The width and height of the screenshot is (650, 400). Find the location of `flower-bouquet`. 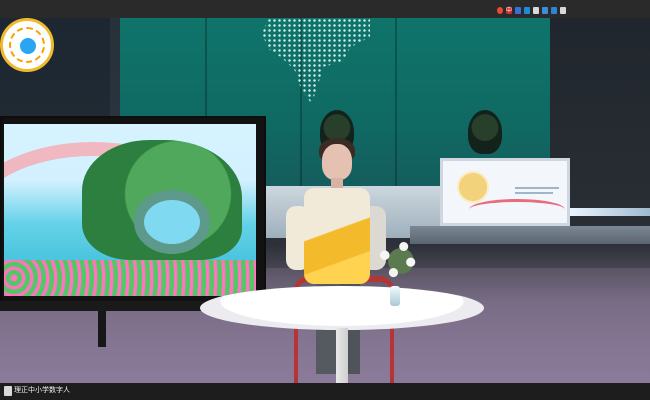

flower-bouquet is located at coordinates (401, 261).